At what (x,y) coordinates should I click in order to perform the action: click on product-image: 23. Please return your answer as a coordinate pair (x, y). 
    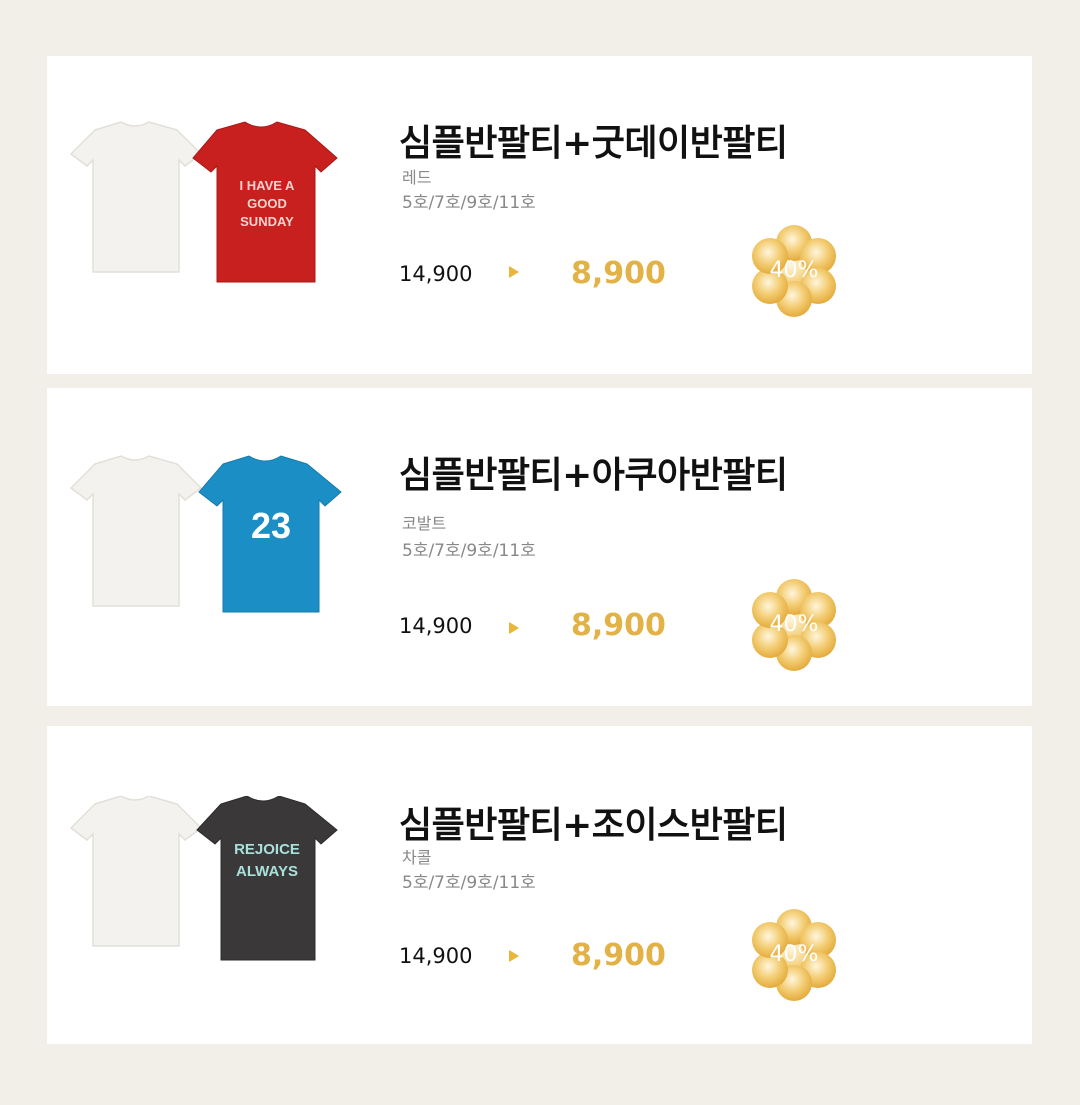
    Looking at the image, I should click on (209, 540).